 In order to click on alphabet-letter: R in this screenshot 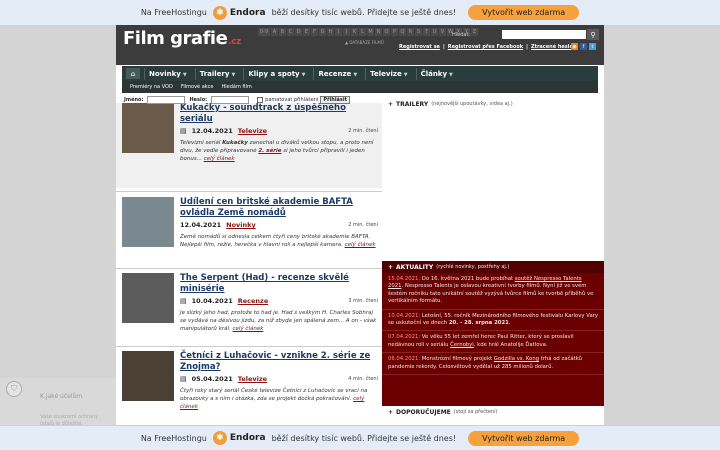, I will do `click(410, 32)`.